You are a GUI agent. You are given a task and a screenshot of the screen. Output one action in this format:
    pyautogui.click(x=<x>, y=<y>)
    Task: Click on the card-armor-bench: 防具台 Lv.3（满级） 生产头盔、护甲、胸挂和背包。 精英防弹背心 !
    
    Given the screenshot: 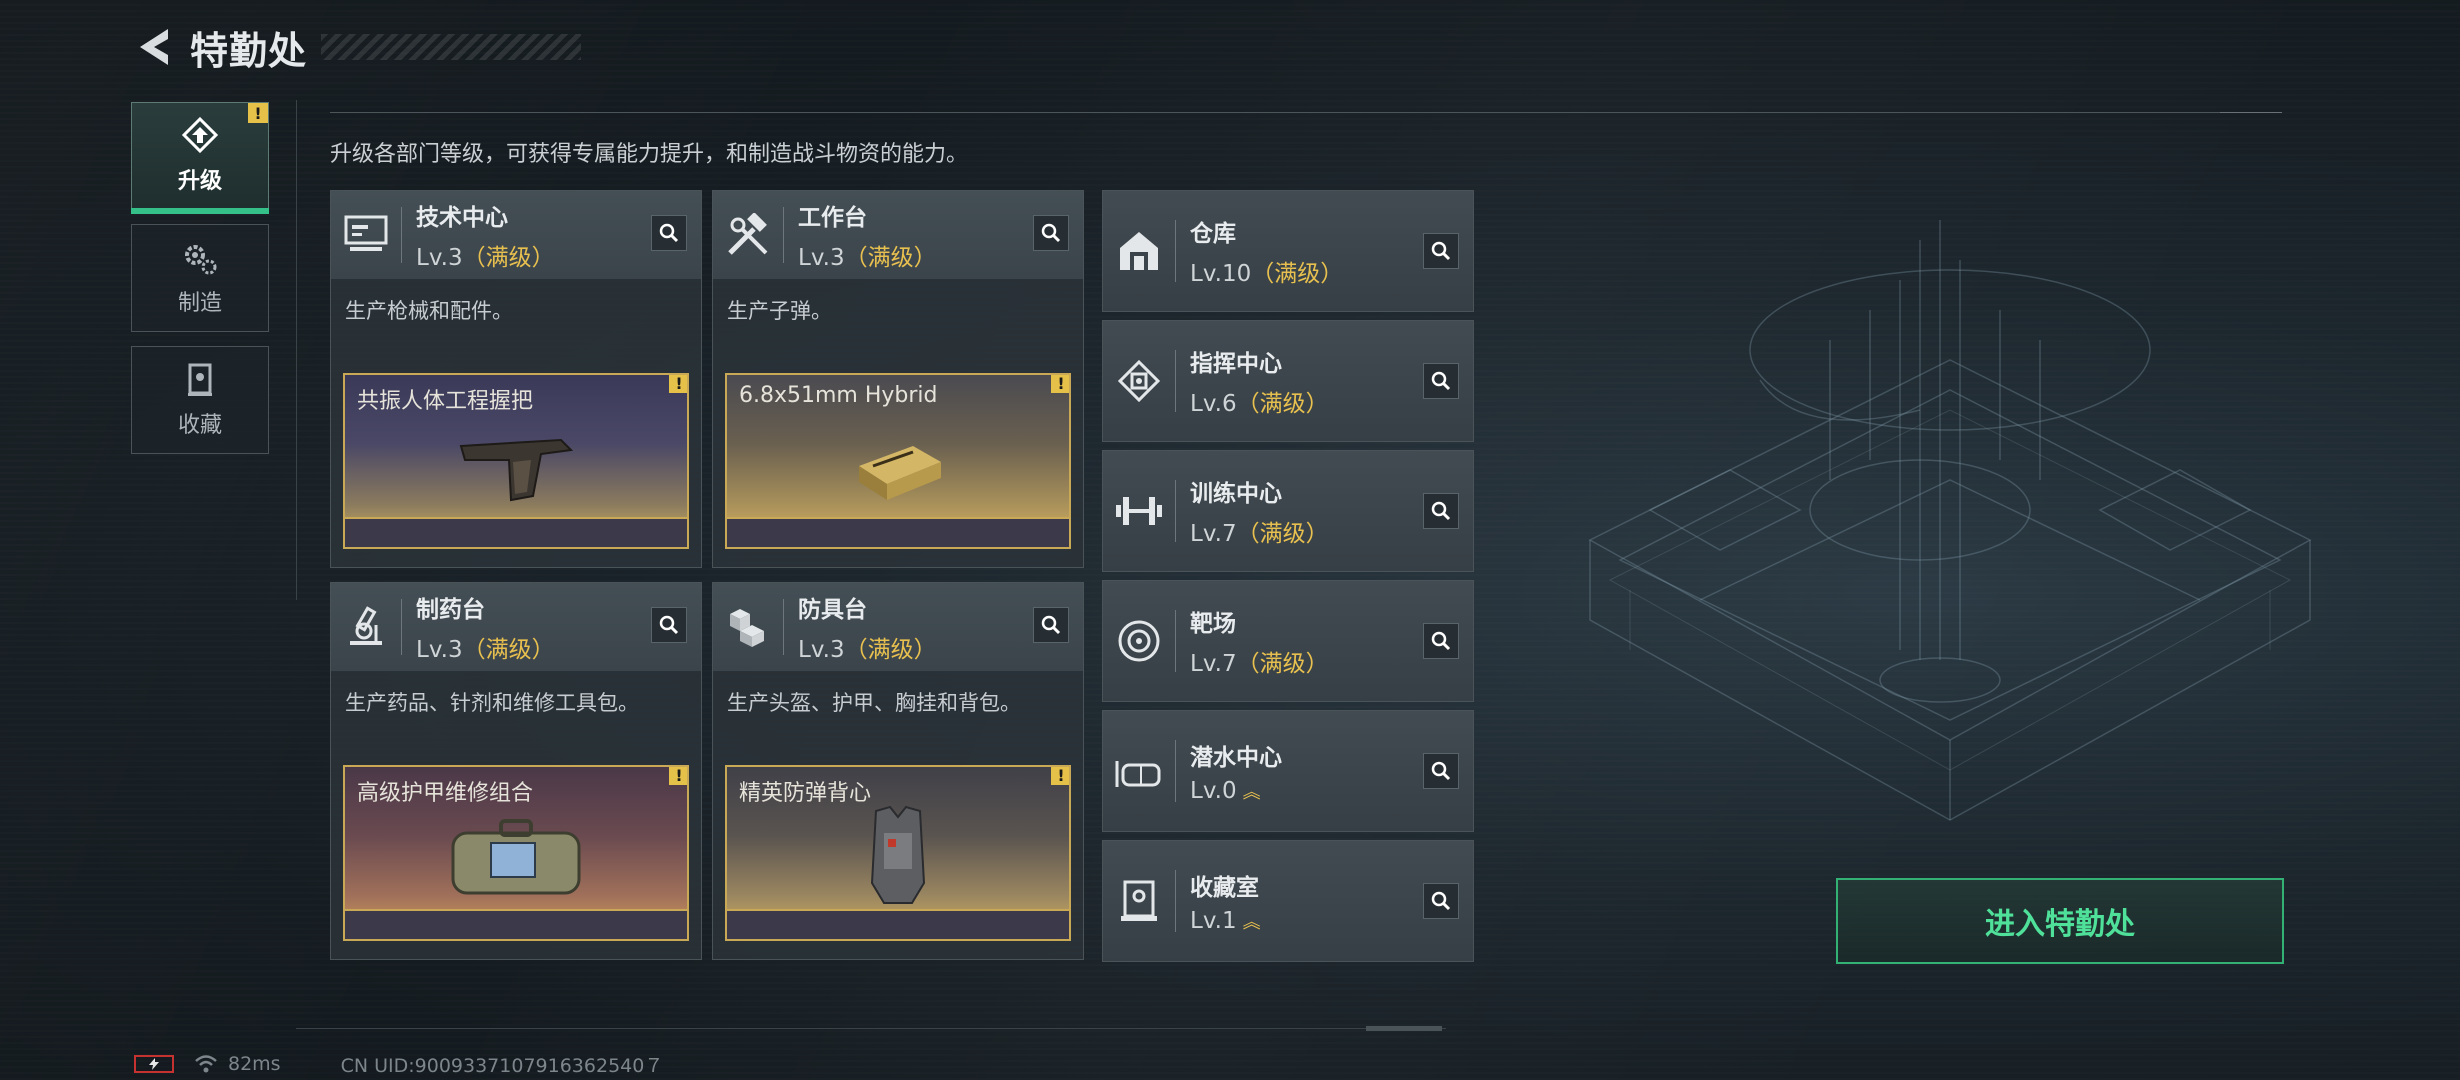 What is the action you would take?
    pyautogui.click(x=898, y=771)
    